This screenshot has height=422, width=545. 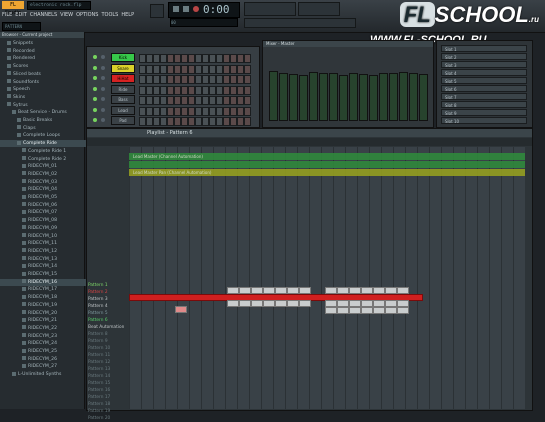 I want to click on stop-icon, so click(x=186, y=9).